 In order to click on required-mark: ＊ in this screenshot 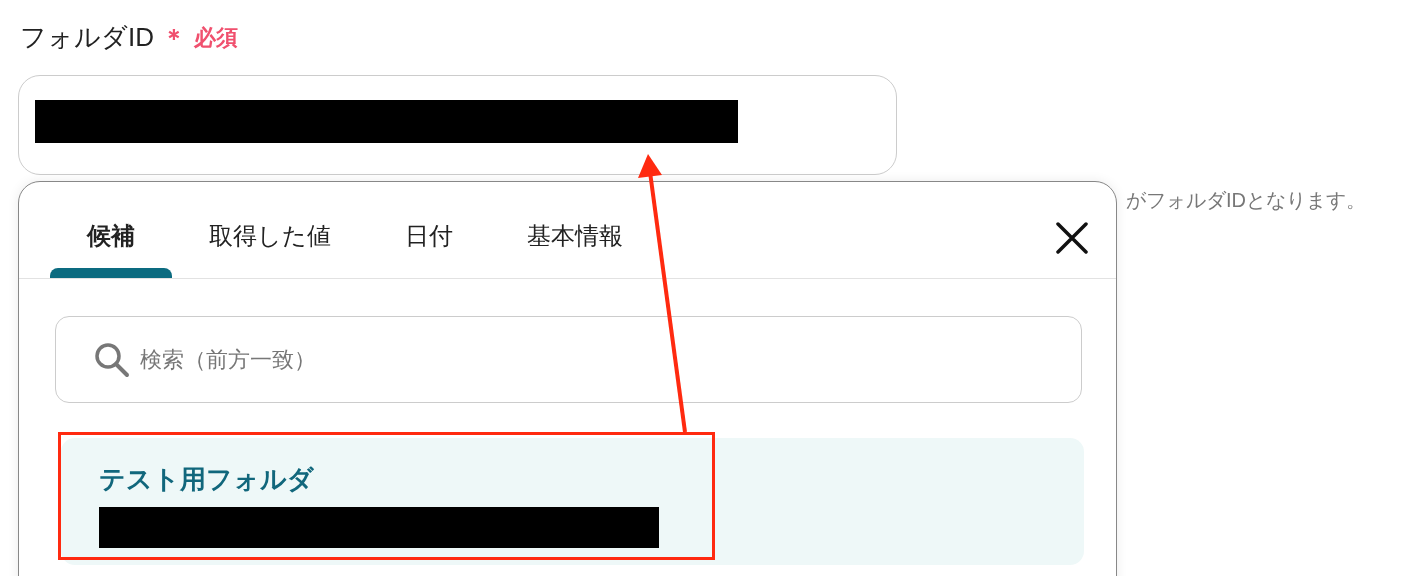, I will do `click(174, 37)`.